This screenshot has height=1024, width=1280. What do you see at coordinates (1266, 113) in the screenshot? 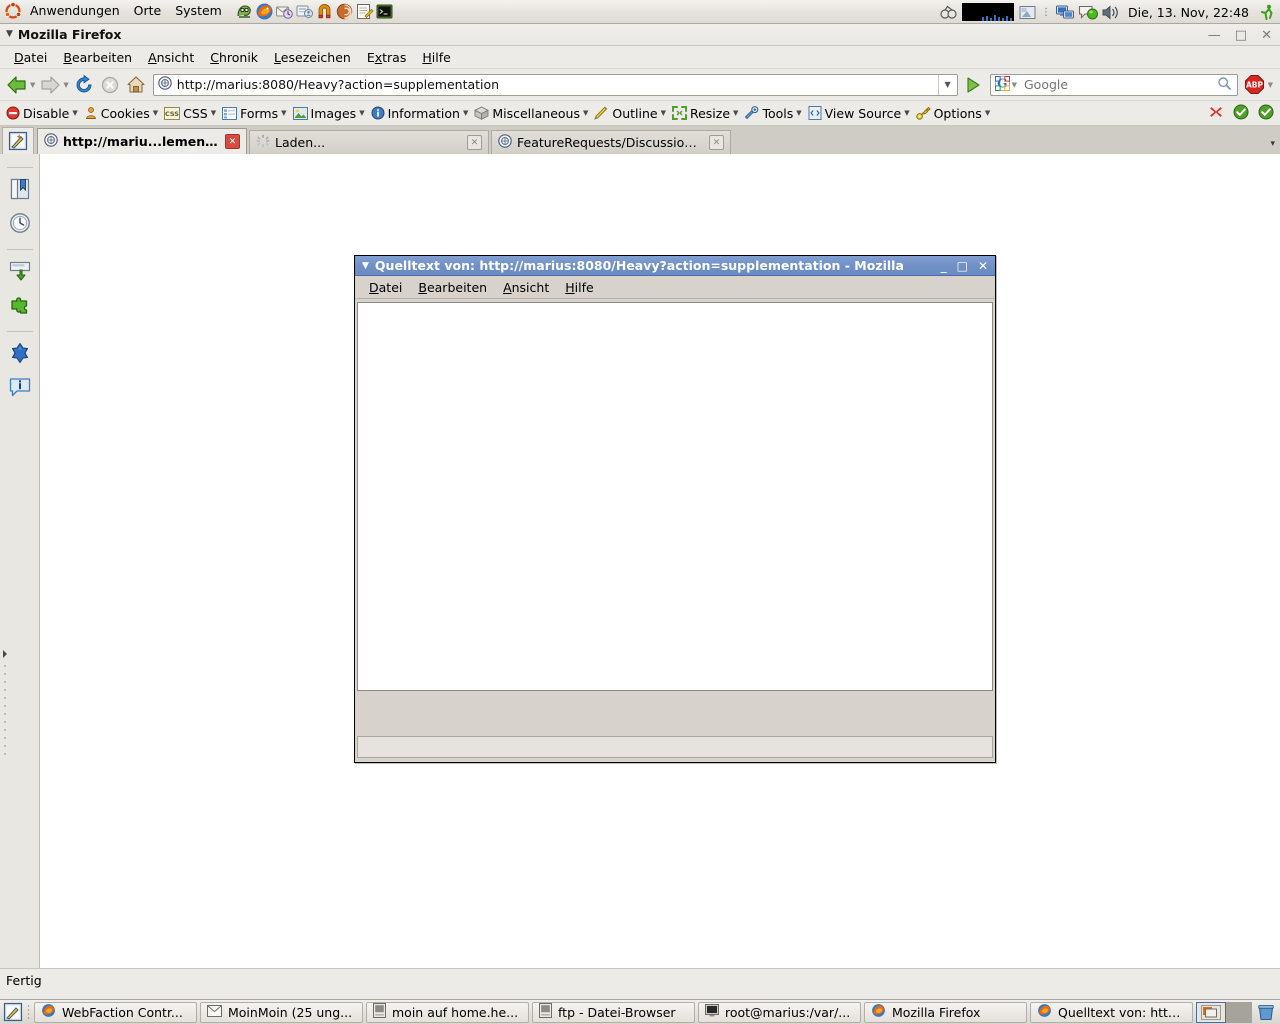
I see `html-valid-icon` at bounding box center [1266, 113].